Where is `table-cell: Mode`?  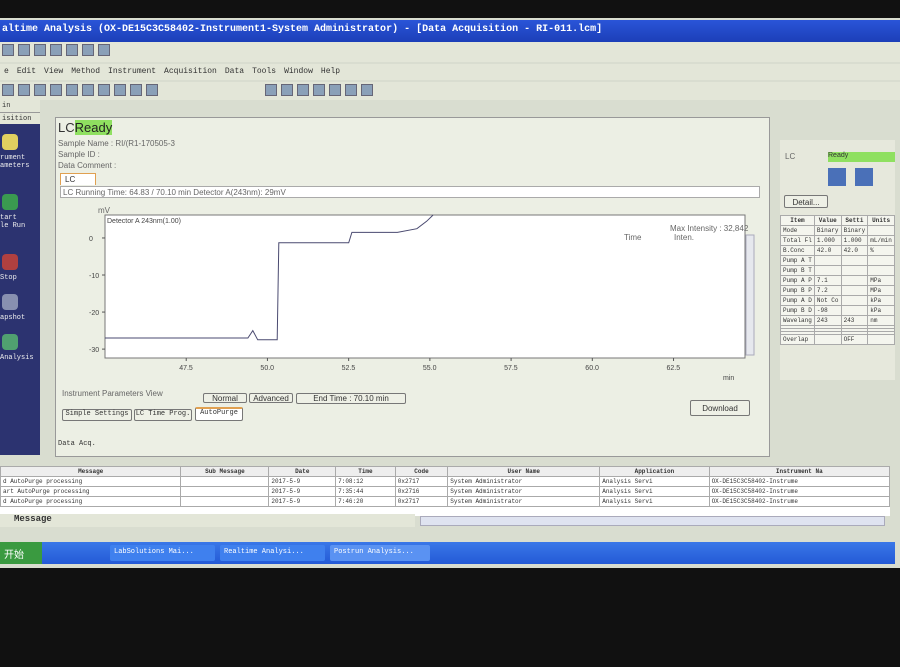 table-cell: Mode is located at coordinates (797, 230).